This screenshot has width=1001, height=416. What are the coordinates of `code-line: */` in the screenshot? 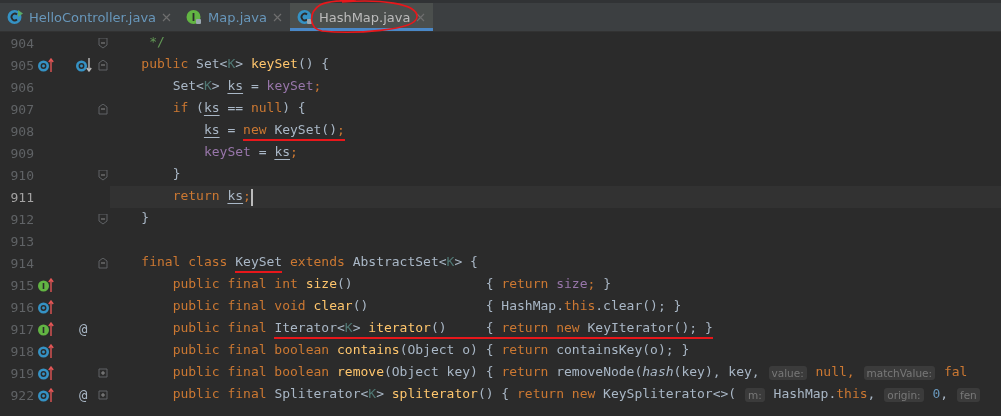 It's located at (156, 42).